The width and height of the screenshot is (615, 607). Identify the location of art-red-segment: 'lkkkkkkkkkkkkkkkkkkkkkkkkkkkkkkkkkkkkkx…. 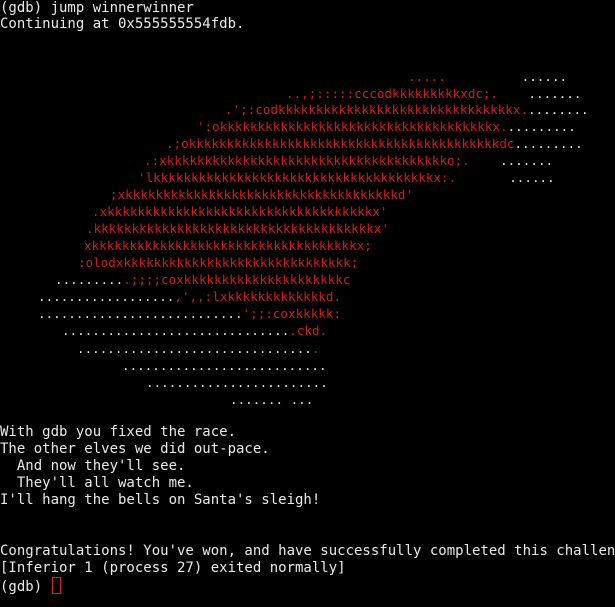
(297, 177).